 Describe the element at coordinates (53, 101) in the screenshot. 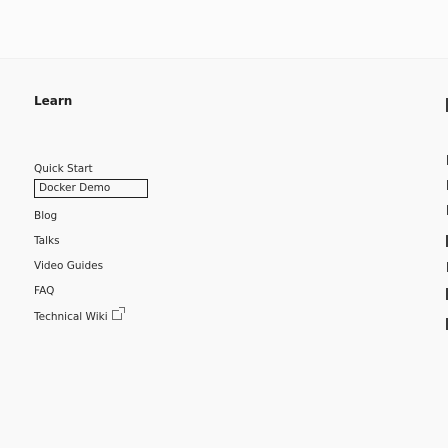

I see `section-title: Learn` at that location.